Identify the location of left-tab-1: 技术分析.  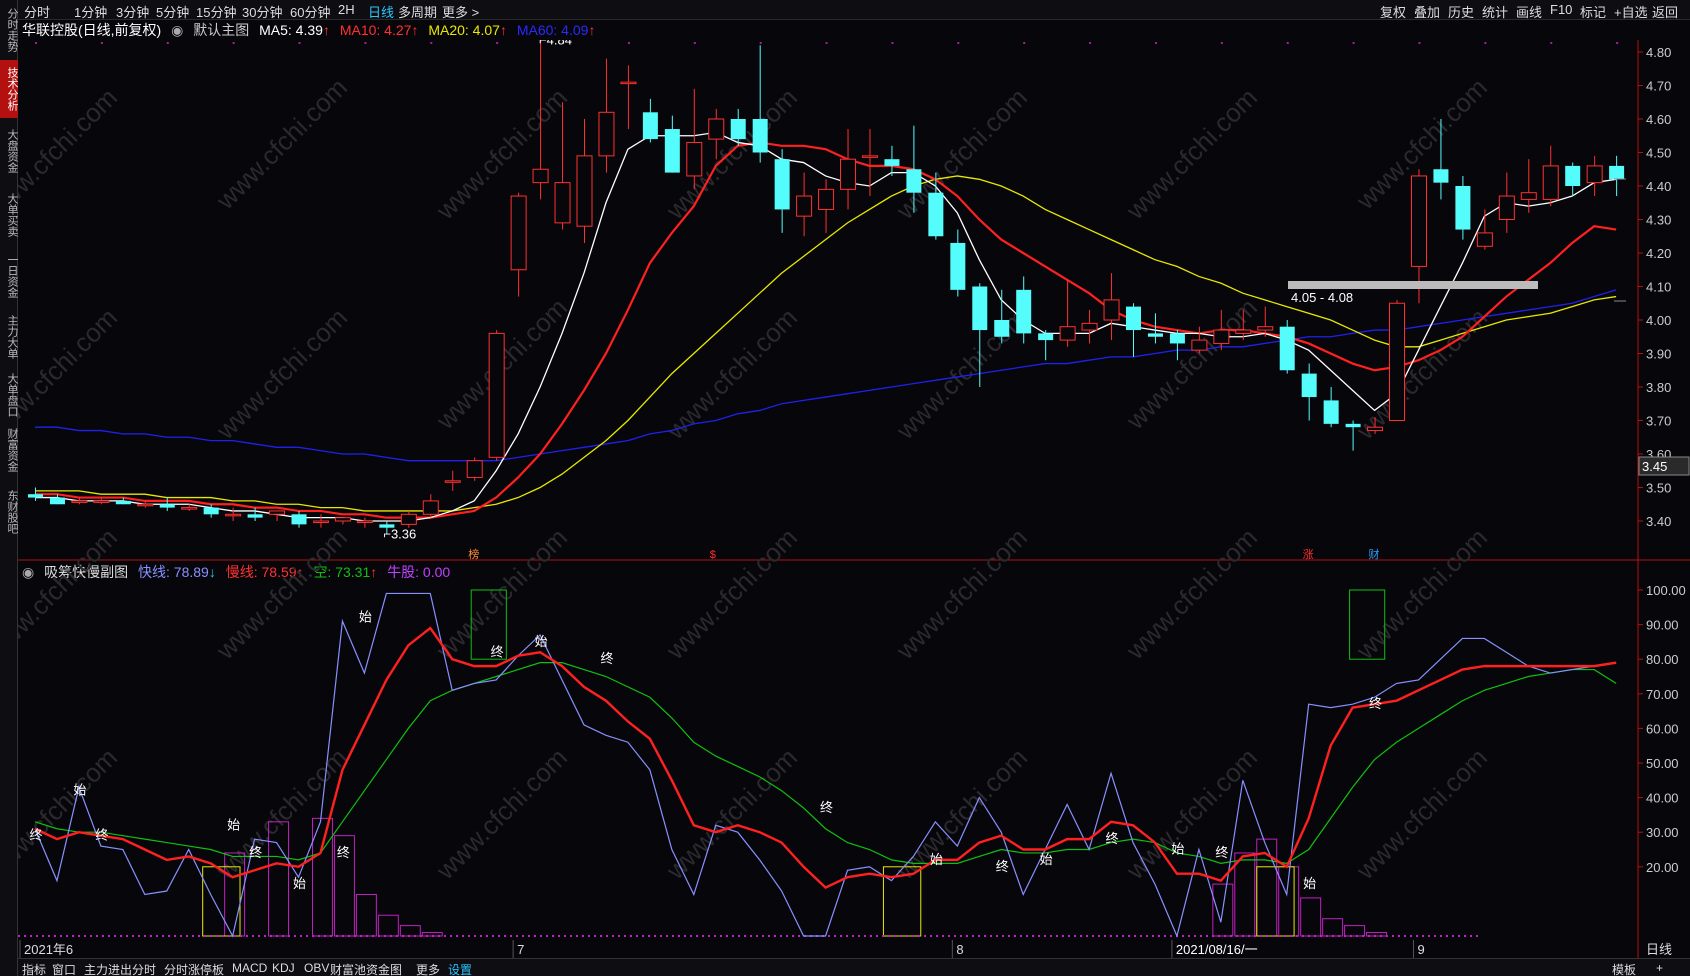
(9, 89).